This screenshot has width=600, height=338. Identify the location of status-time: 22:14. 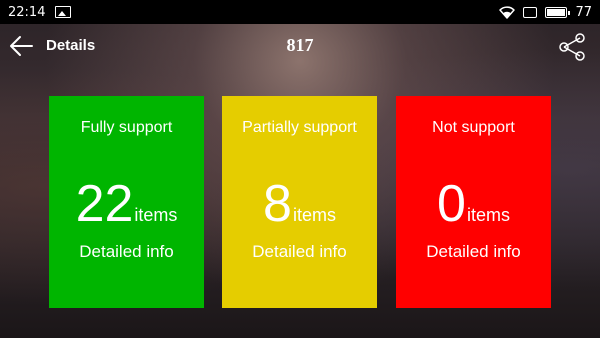
(27, 12).